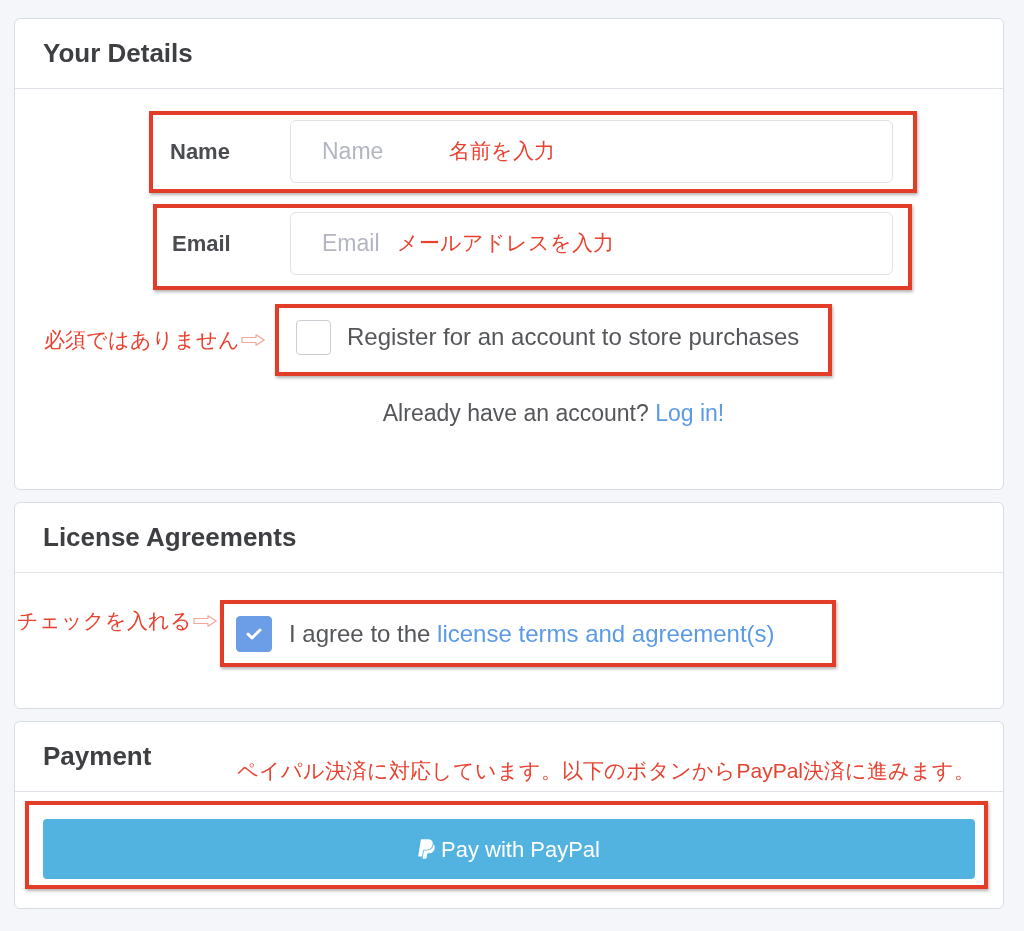 This screenshot has width=1024, height=931. Describe the element at coordinates (202, 244) in the screenshot. I see `field-label: Email` at that location.